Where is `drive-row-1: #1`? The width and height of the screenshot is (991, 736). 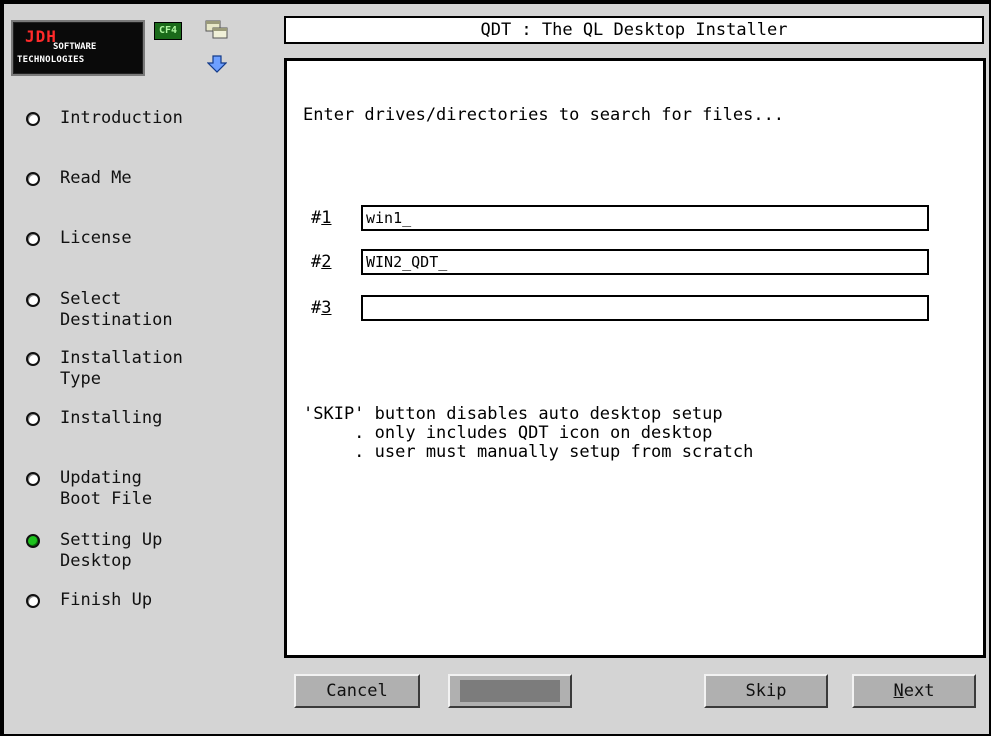 drive-row-1: #1 is located at coordinates (620, 218).